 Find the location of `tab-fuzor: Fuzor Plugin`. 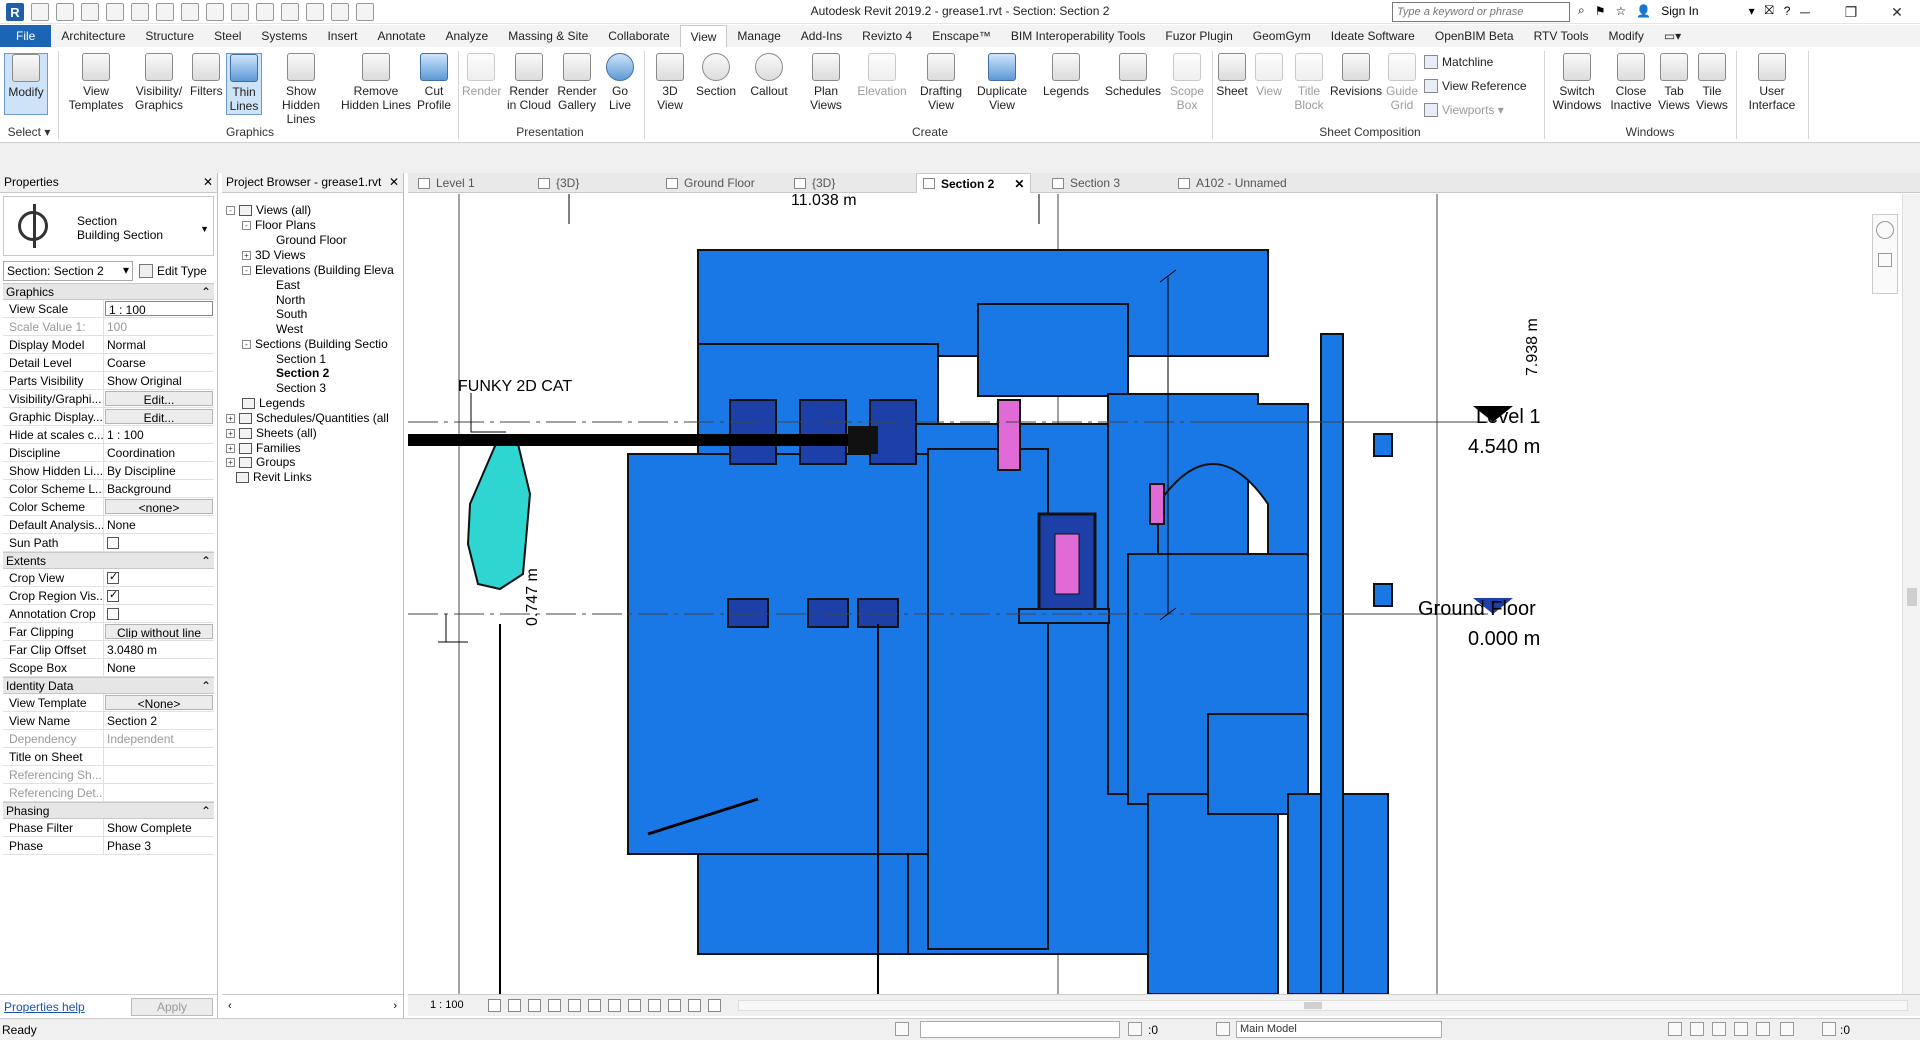

tab-fuzor: Fuzor Plugin is located at coordinates (1198, 36).